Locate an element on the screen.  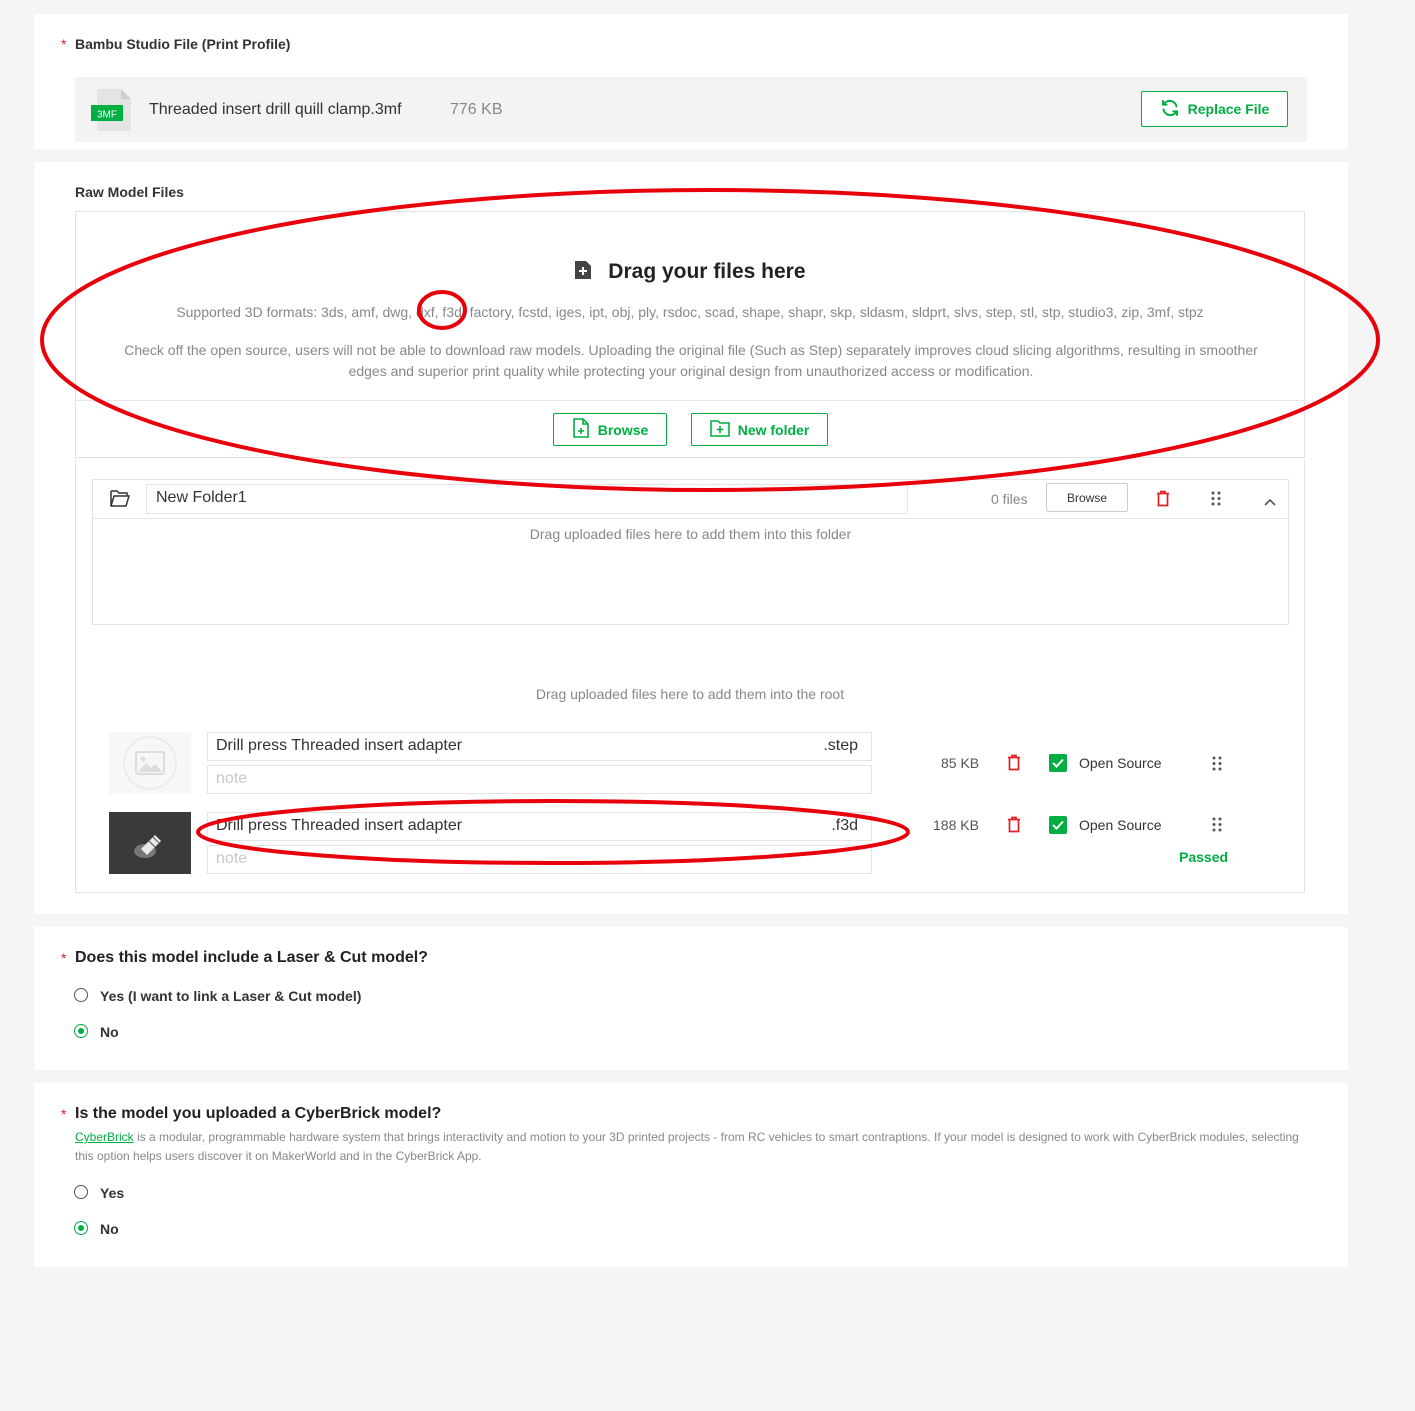
folder-header: New Folder1 0 files Browse is located at coordinates (690, 499).